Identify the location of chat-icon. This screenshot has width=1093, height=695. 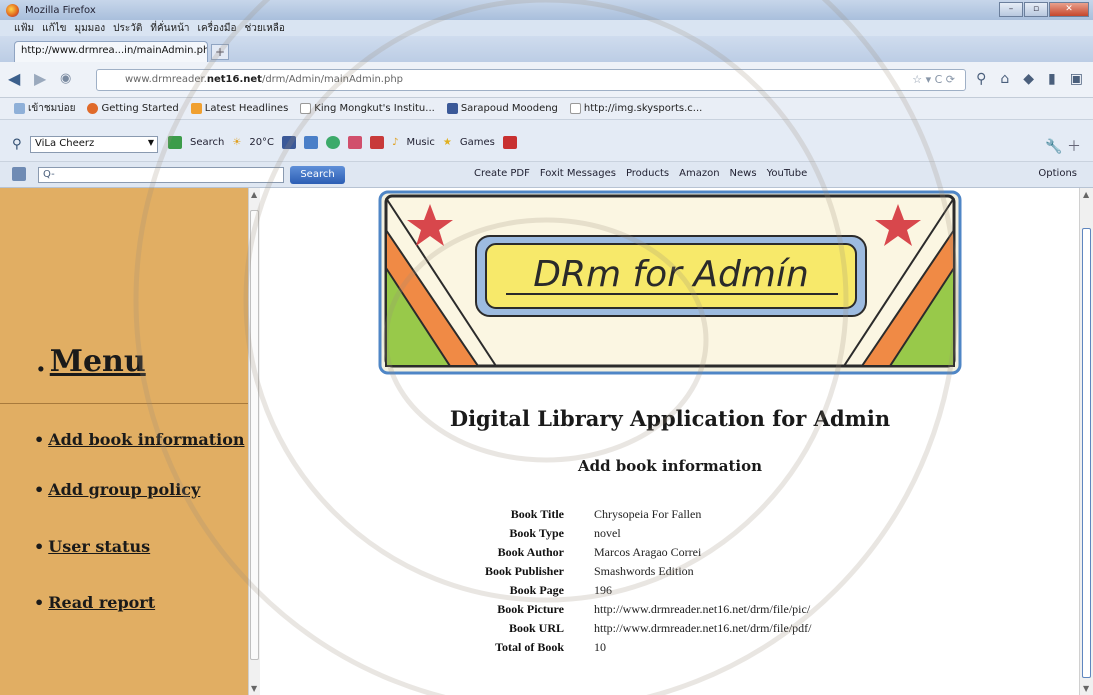
(333, 142).